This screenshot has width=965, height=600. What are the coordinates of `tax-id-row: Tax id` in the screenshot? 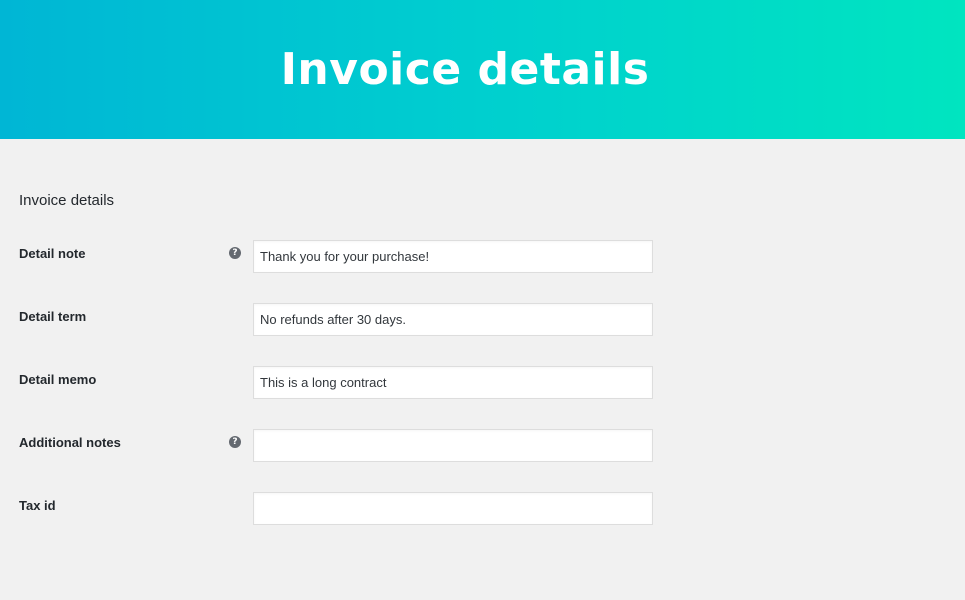 It's located at (482, 509).